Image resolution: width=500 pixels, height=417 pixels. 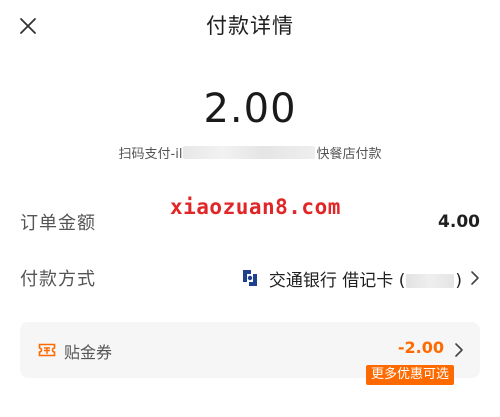 I want to click on merchant-prefix: 扫码支付-il, so click(x=150, y=154).